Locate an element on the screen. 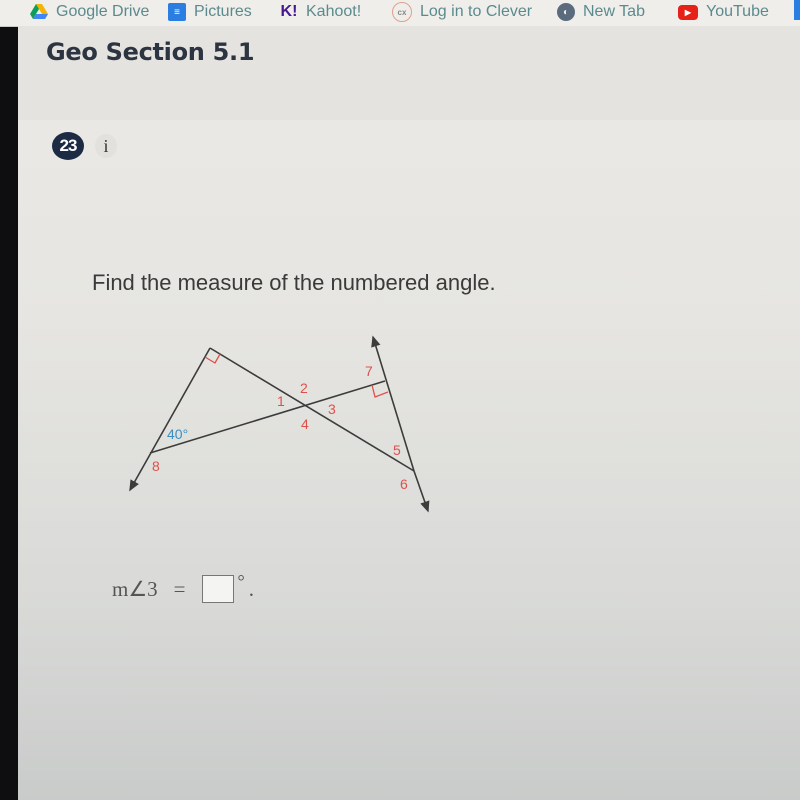 The image size is (800, 800). bookmark-kahoot: K! Kahoot! is located at coordinates (321, 12).